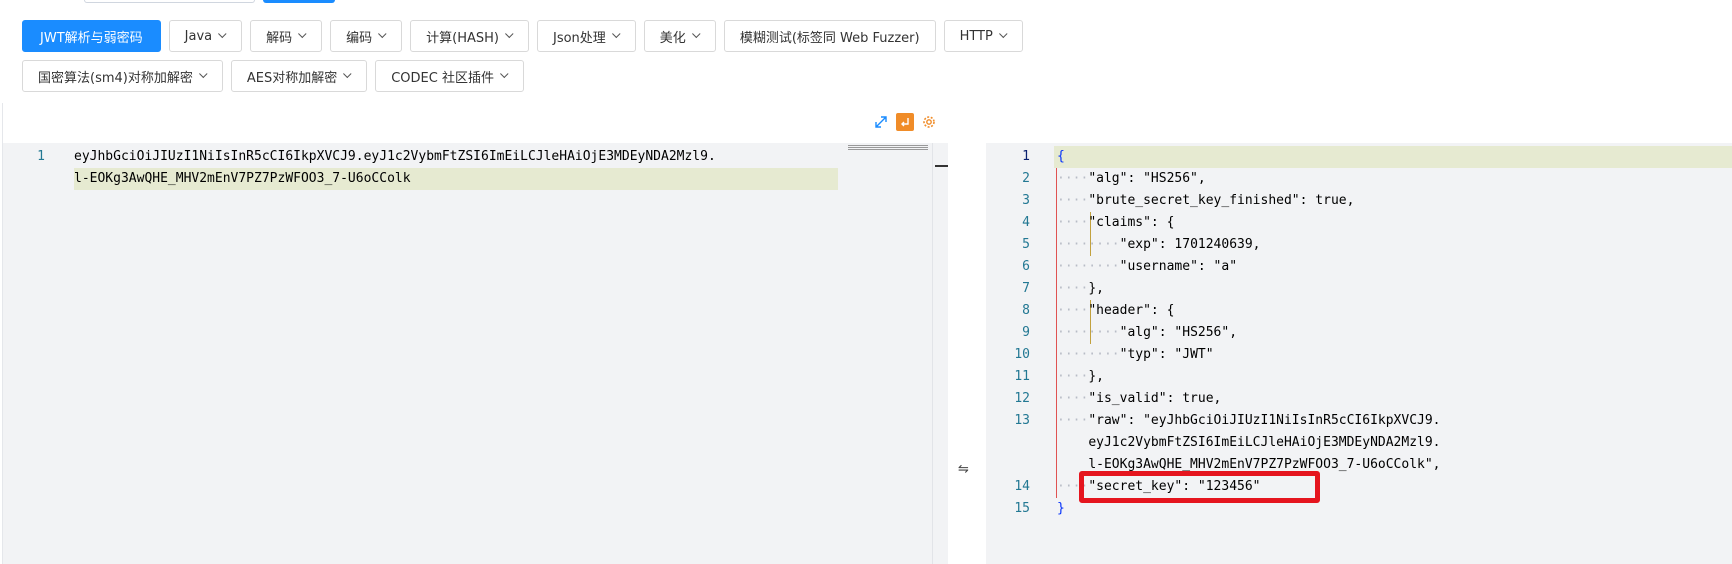 The height and width of the screenshot is (564, 1732). I want to click on toolbar-button: 美化, so click(679, 36).